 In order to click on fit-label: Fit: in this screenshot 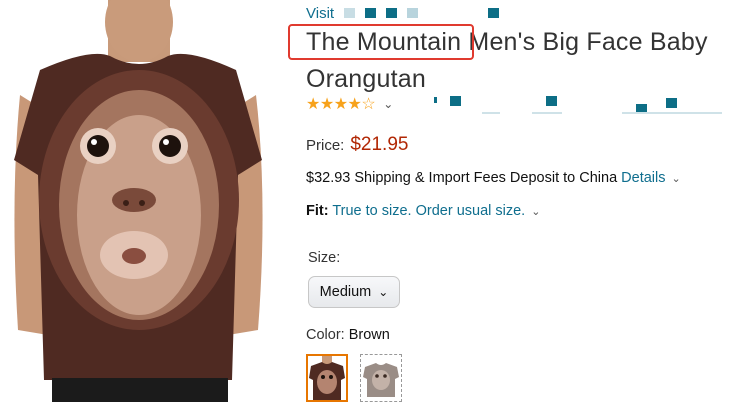, I will do `click(317, 211)`.